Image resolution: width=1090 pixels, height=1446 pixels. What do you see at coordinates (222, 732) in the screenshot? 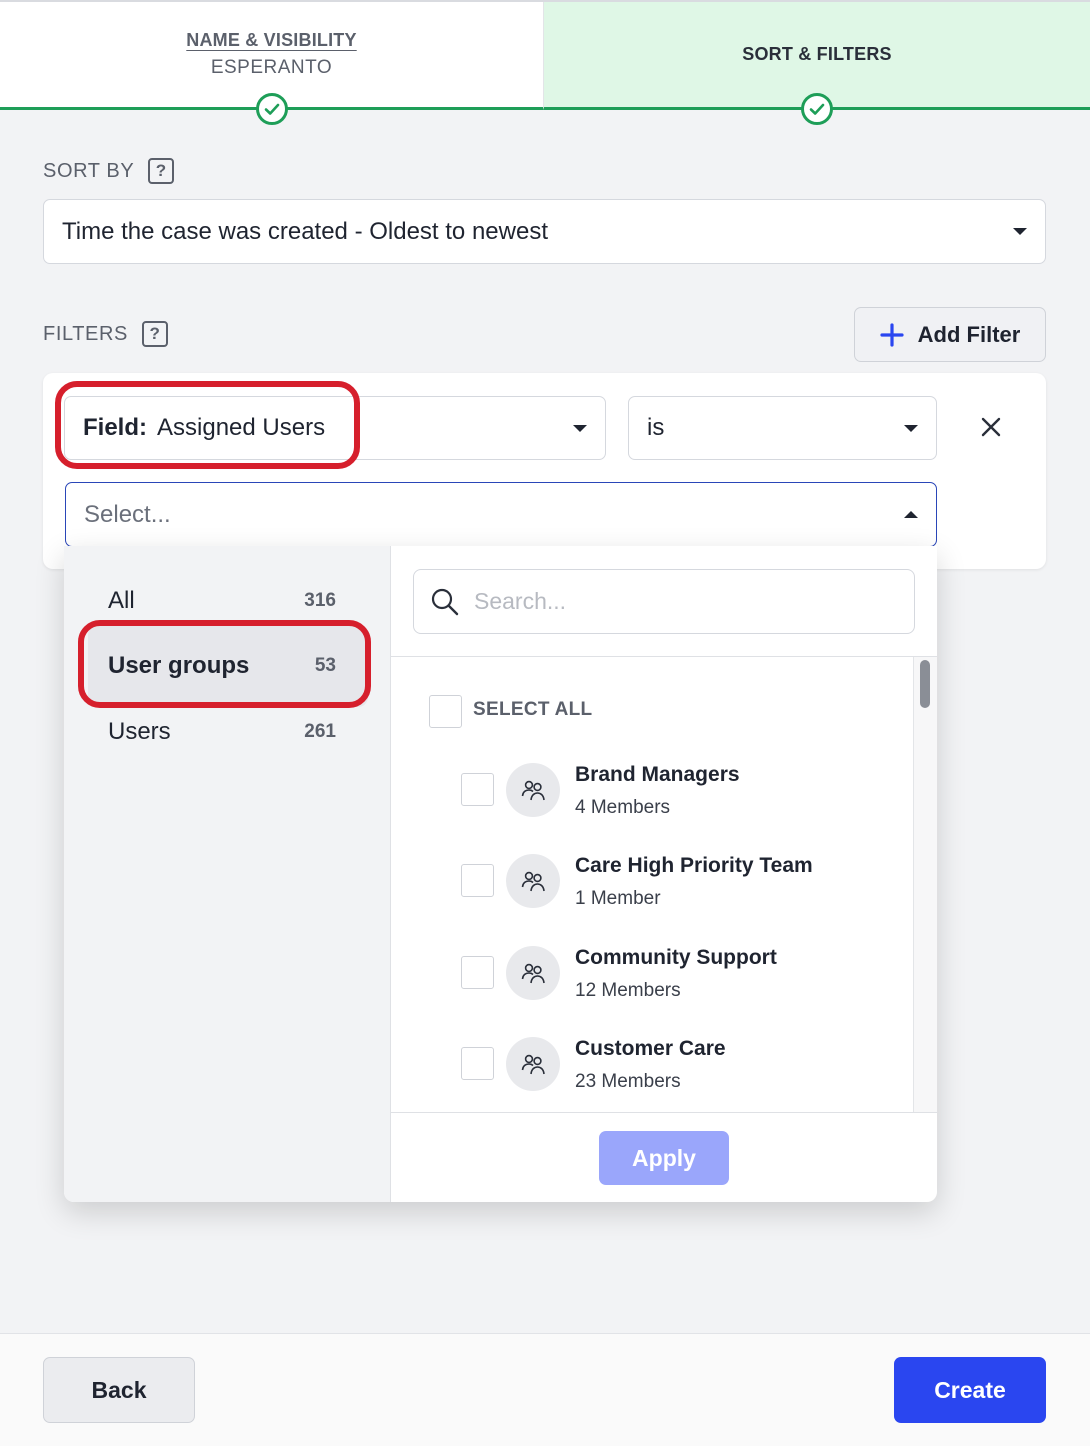
I see `category-users: Users 261` at bounding box center [222, 732].